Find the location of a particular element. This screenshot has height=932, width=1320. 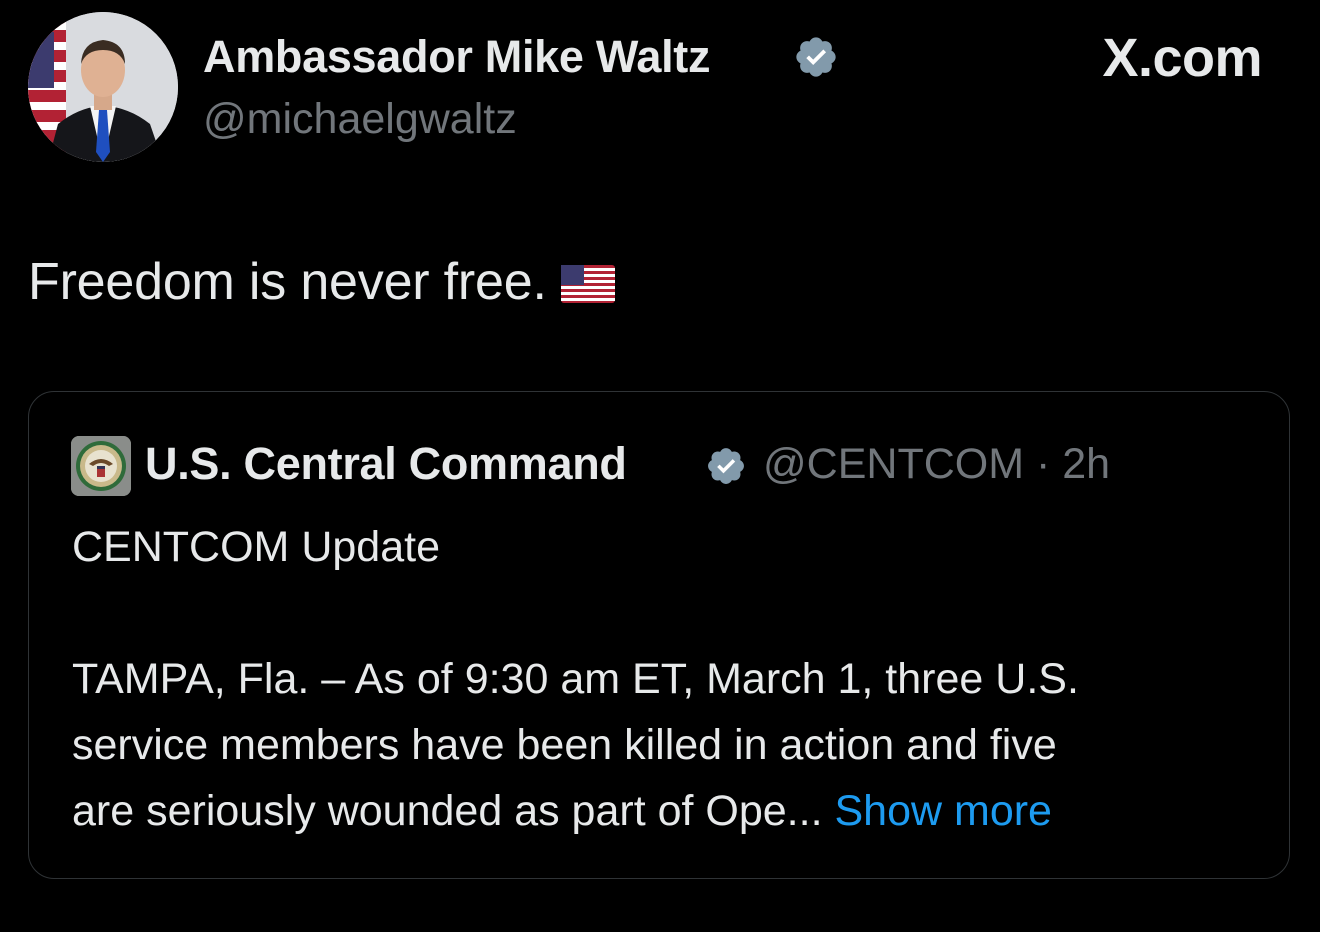

author-avatar is located at coordinates (103, 87).